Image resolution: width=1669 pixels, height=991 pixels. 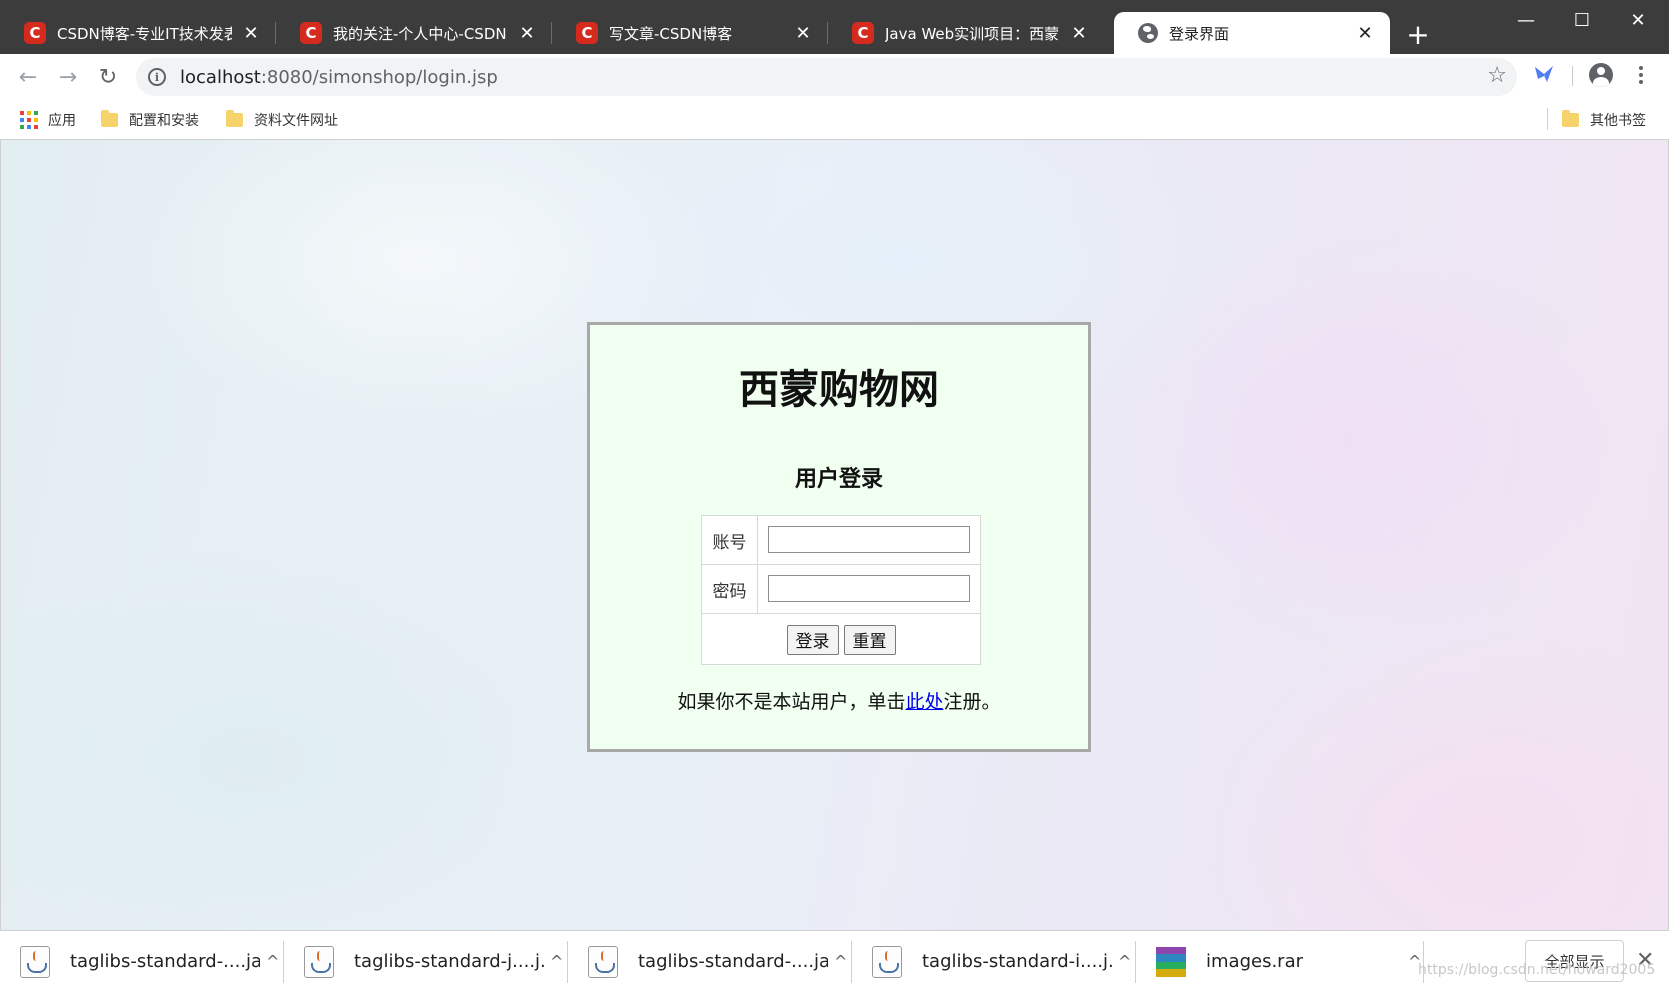 What do you see at coordinates (379, 77) in the screenshot?
I see `url-path: :8080/simonshop/login.jsp` at bounding box center [379, 77].